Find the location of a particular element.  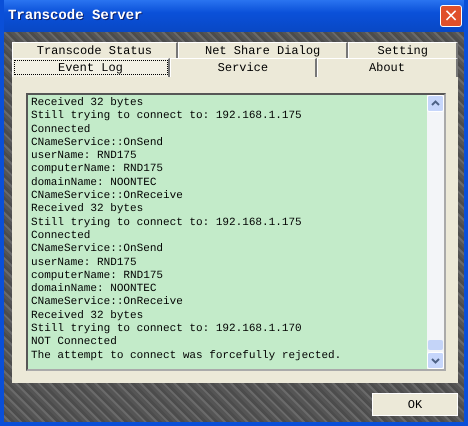

scrollbar is located at coordinates (435, 232).